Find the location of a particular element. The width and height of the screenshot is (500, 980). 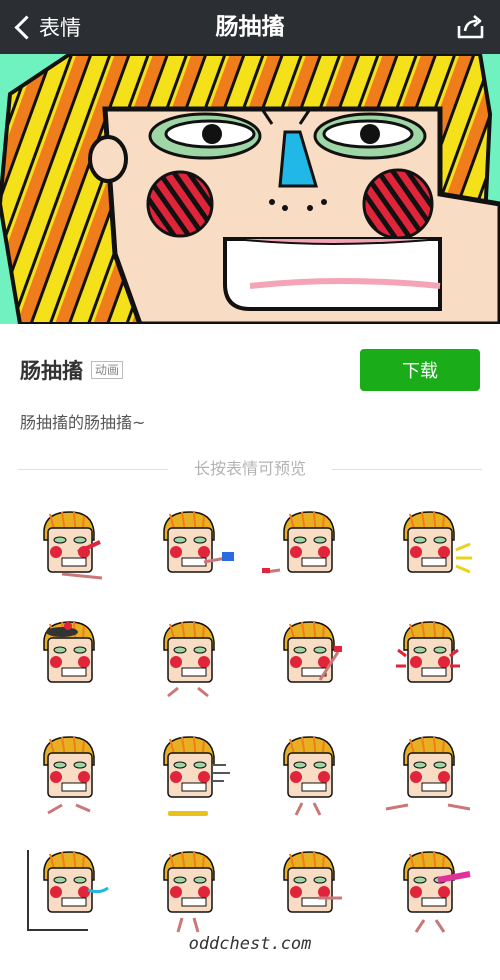

package-description: 肠抽搐的肠抽搐~ is located at coordinates (83, 422).